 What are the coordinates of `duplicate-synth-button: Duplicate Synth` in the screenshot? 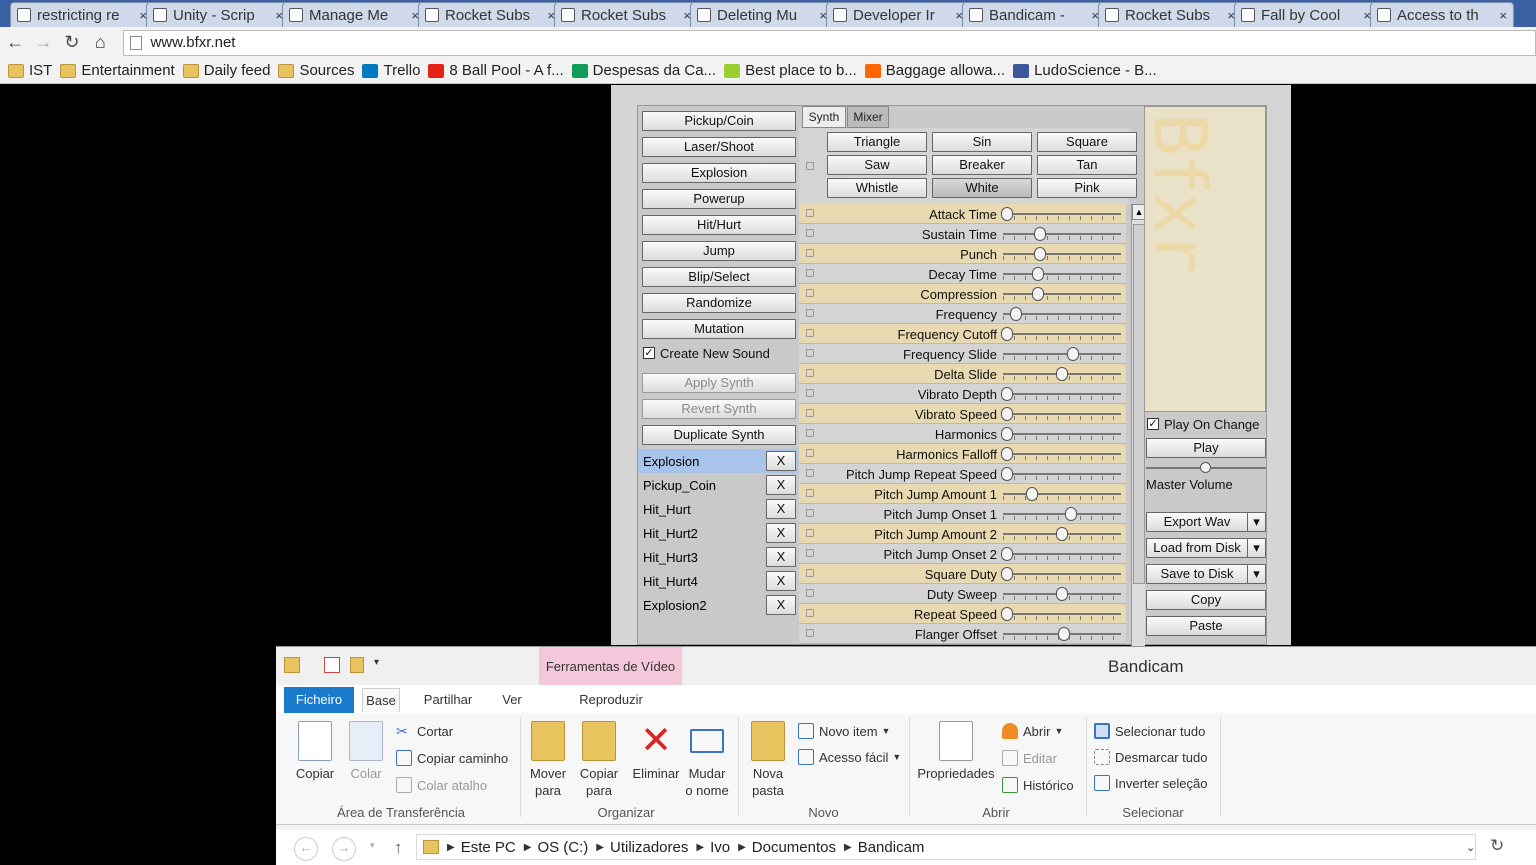 It's located at (719, 435).